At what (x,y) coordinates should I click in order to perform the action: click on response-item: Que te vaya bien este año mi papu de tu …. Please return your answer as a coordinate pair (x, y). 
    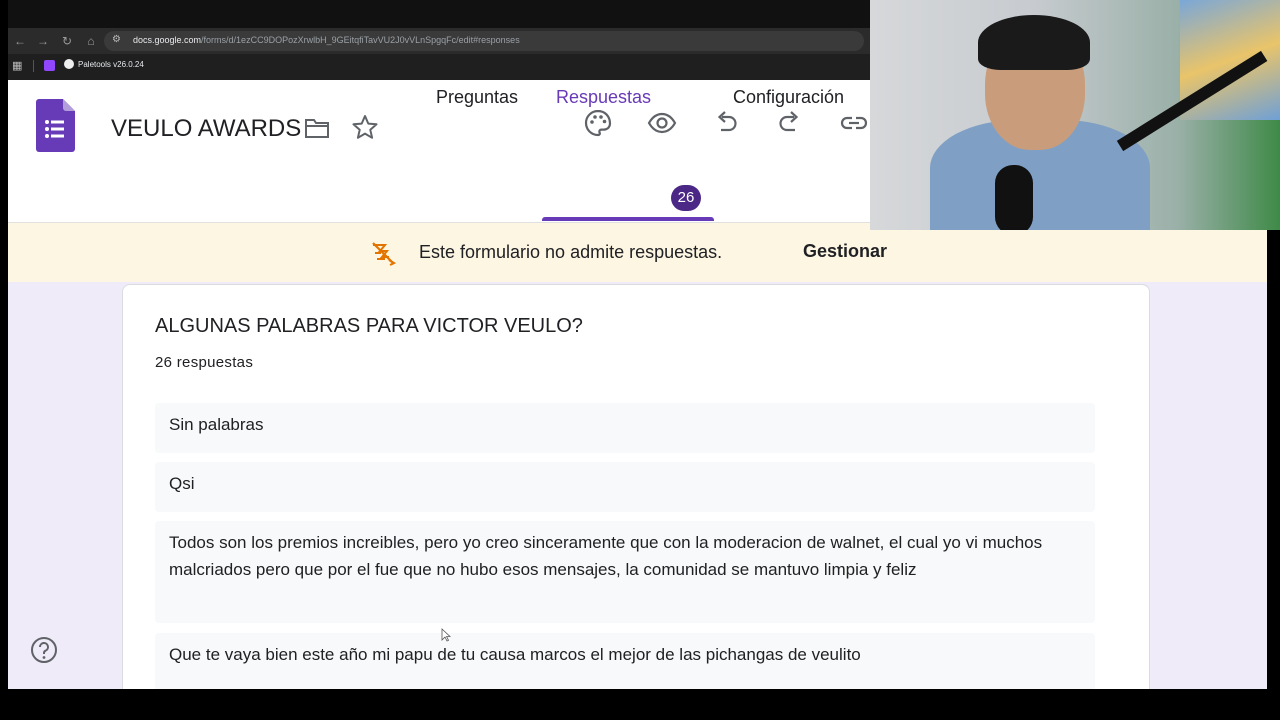
    Looking at the image, I should click on (625, 661).